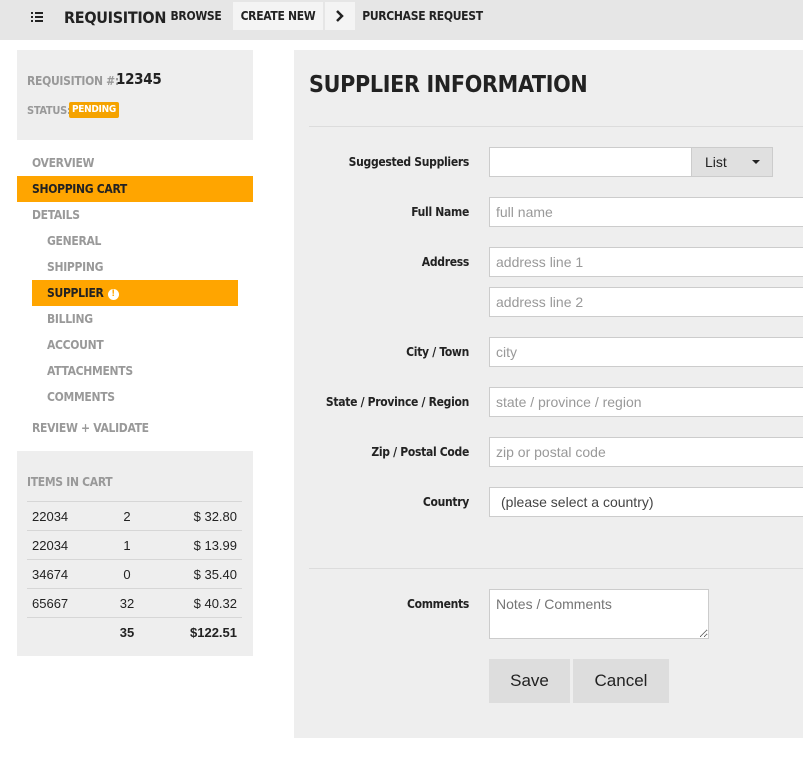  What do you see at coordinates (50, 603) in the screenshot?
I see `cart-item-id: 65667` at bounding box center [50, 603].